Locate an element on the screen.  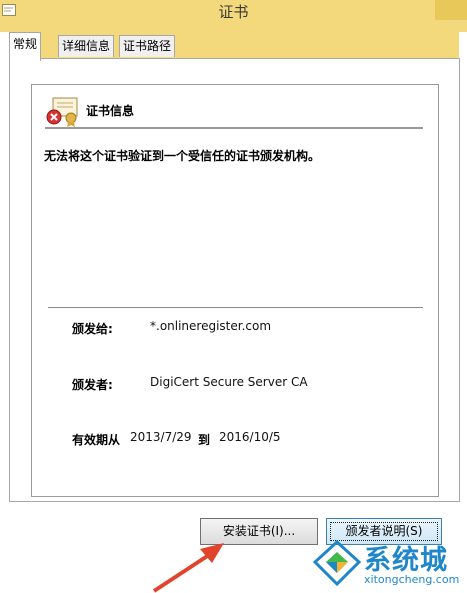
site-watermark: 系统城 xitongcheng.com is located at coordinates (388, 565).